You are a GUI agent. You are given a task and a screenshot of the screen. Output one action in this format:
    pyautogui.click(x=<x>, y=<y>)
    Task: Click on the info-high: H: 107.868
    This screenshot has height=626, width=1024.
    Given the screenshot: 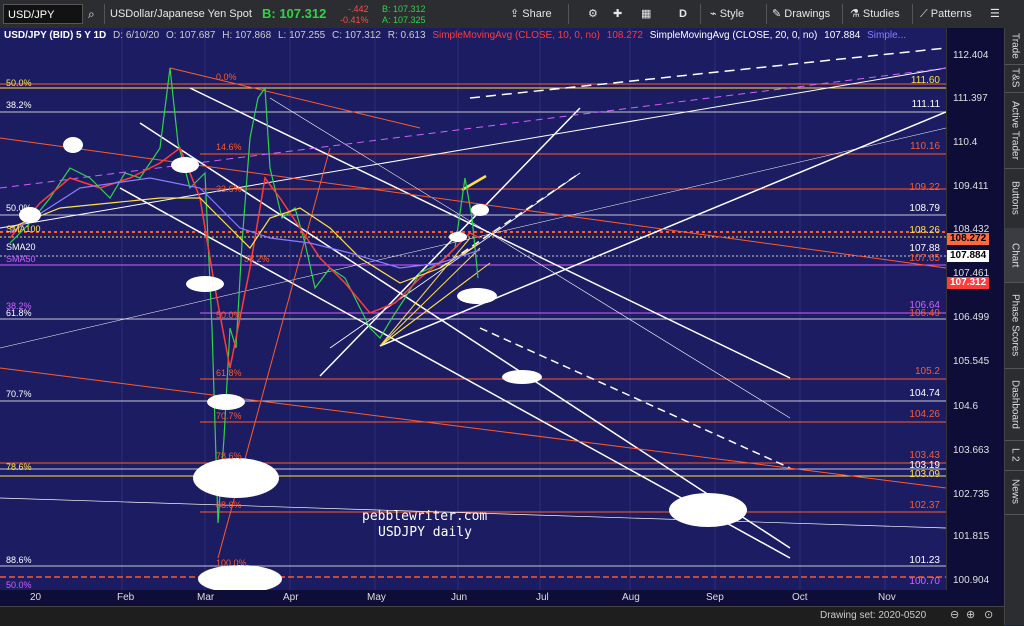 What is the action you would take?
    pyautogui.click(x=247, y=35)
    